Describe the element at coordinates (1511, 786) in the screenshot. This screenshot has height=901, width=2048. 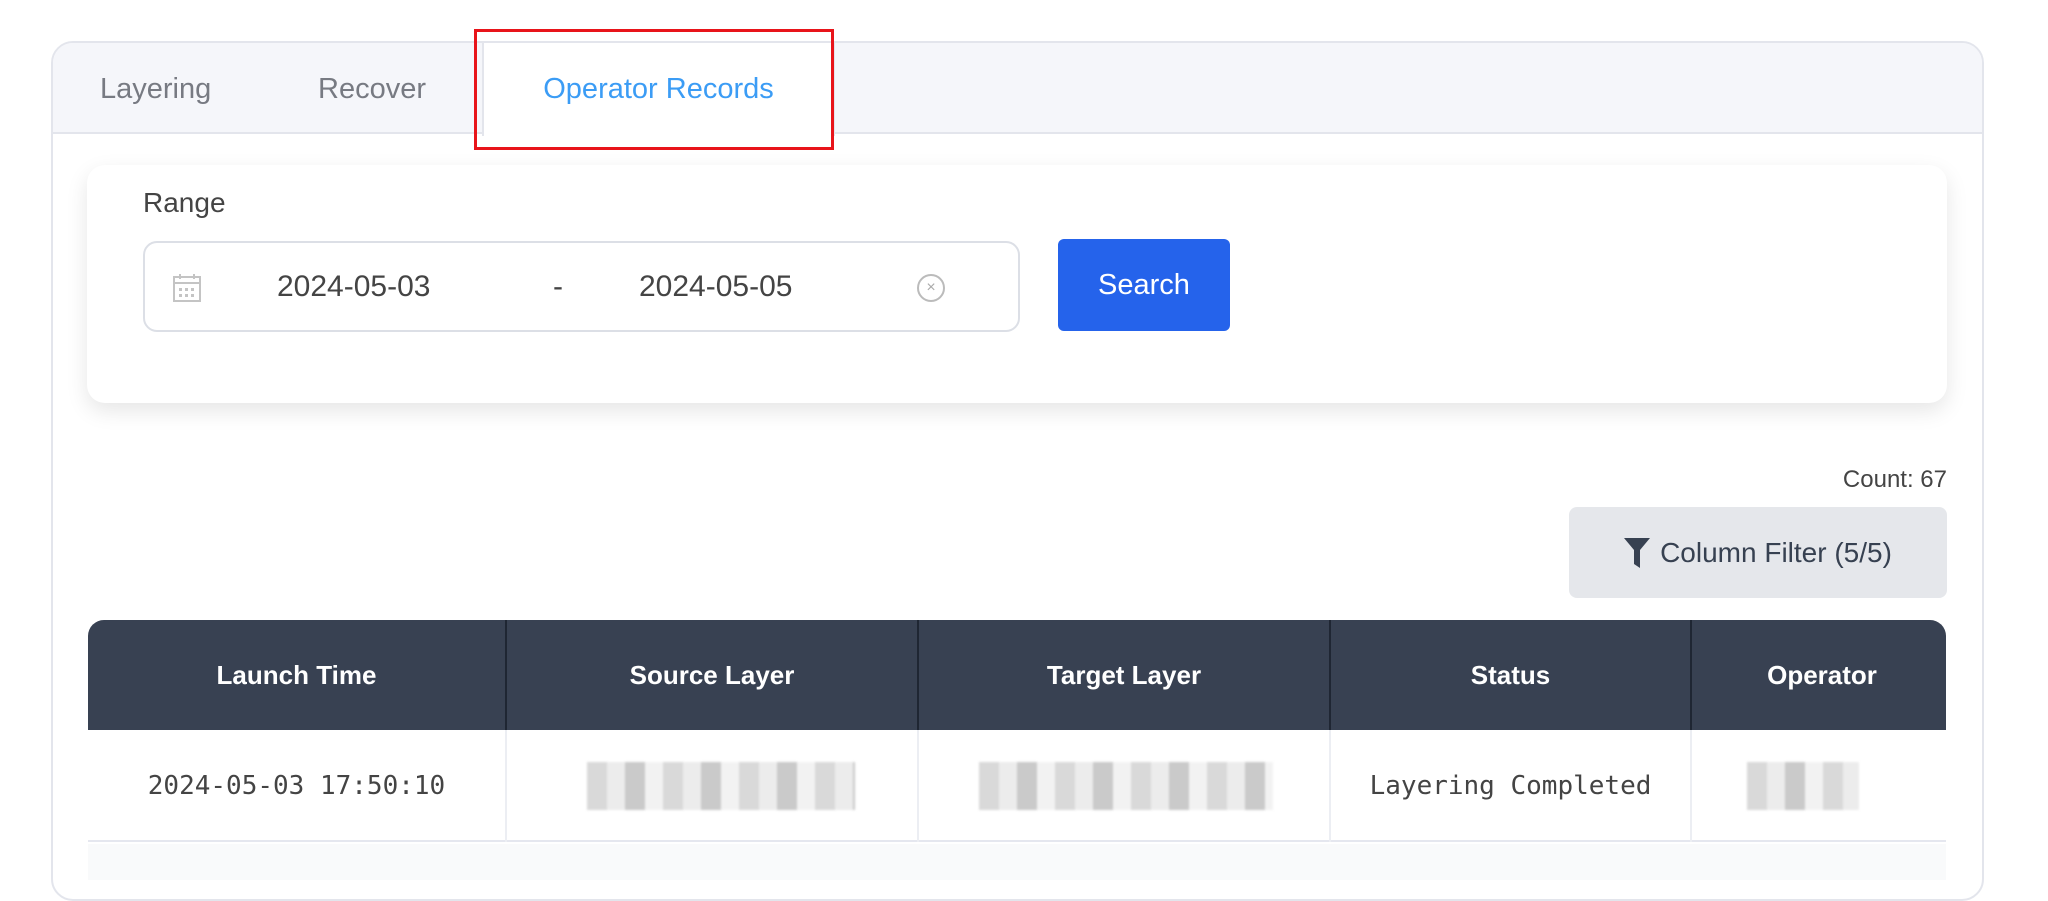
I see `cell-status: Layering Completed` at that location.